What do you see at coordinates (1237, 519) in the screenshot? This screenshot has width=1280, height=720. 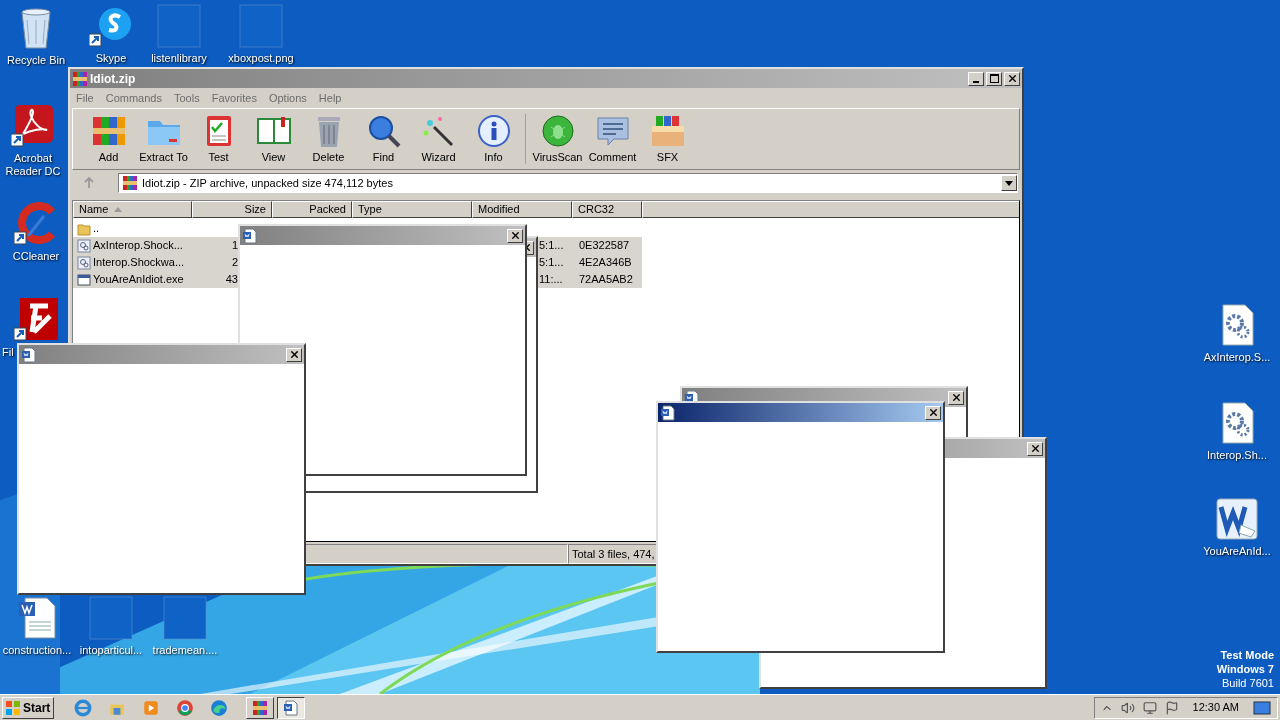 I see `word-document-icon` at bounding box center [1237, 519].